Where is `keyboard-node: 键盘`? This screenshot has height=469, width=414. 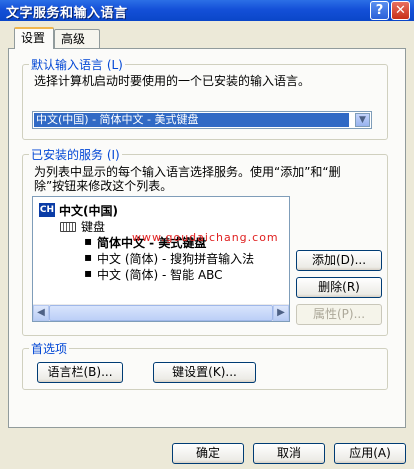
keyboard-node: 键盘 is located at coordinates (93, 226).